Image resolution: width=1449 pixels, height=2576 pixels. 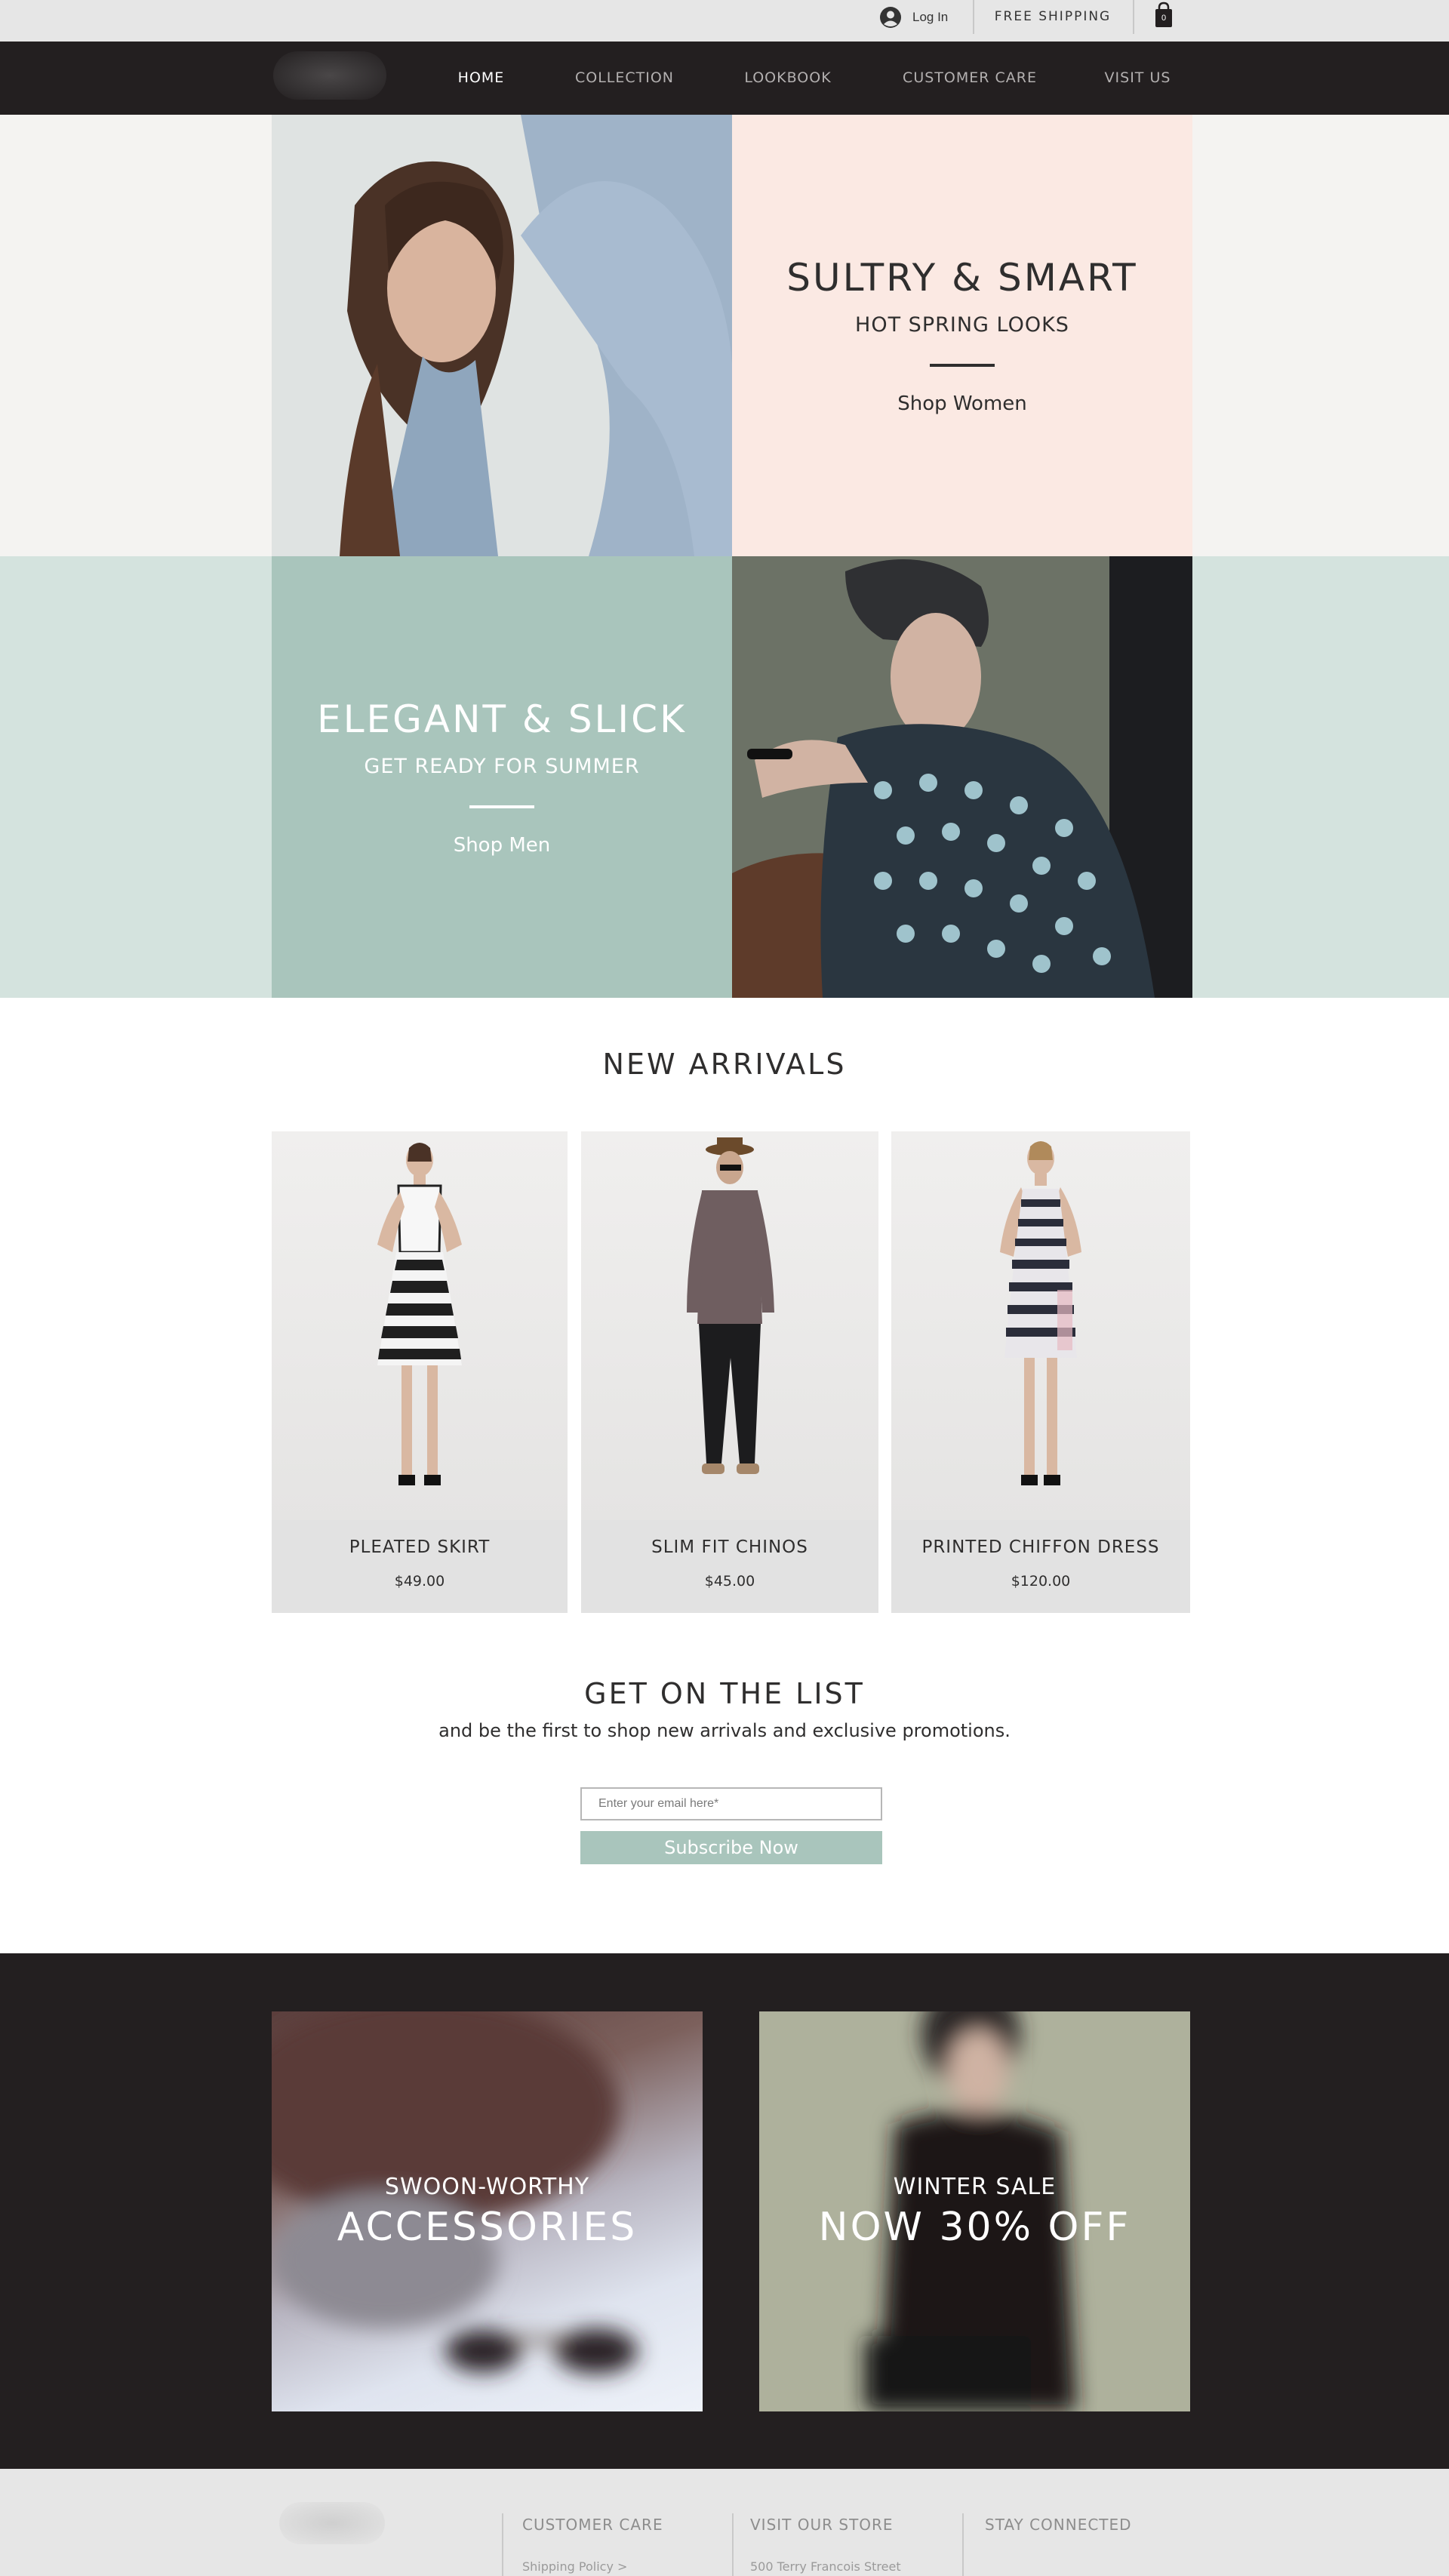 I want to click on product-card: PLEATED SKIRT $49.00, so click(x=420, y=1372).